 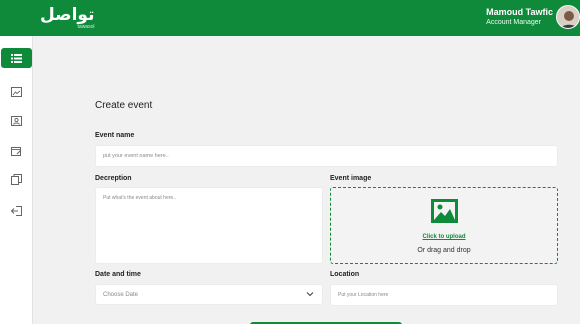 What do you see at coordinates (326, 156) in the screenshot?
I see `event-name-input: put your event name here..` at bounding box center [326, 156].